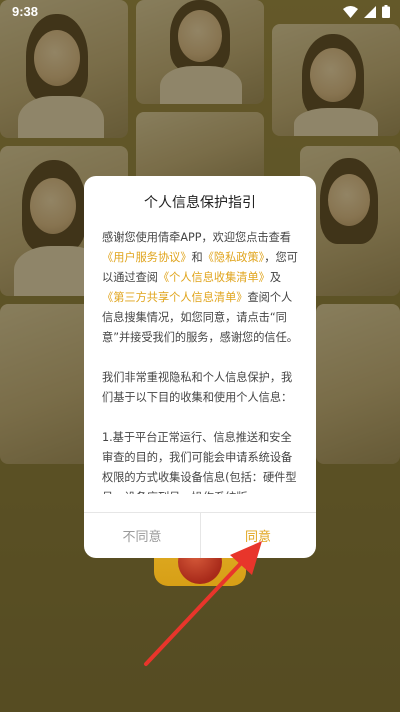 The image size is (400, 712). Describe the element at coordinates (142, 535) in the screenshot. I see `disagree-button: 不同意` at that location.